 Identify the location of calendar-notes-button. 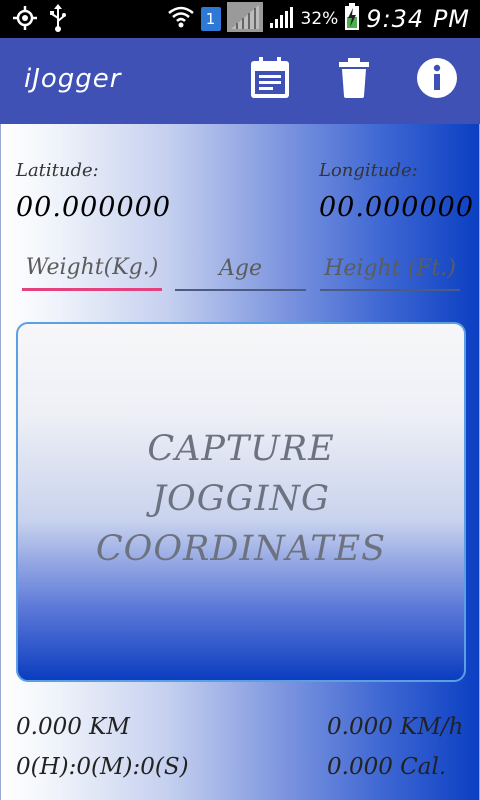
(270, 80).